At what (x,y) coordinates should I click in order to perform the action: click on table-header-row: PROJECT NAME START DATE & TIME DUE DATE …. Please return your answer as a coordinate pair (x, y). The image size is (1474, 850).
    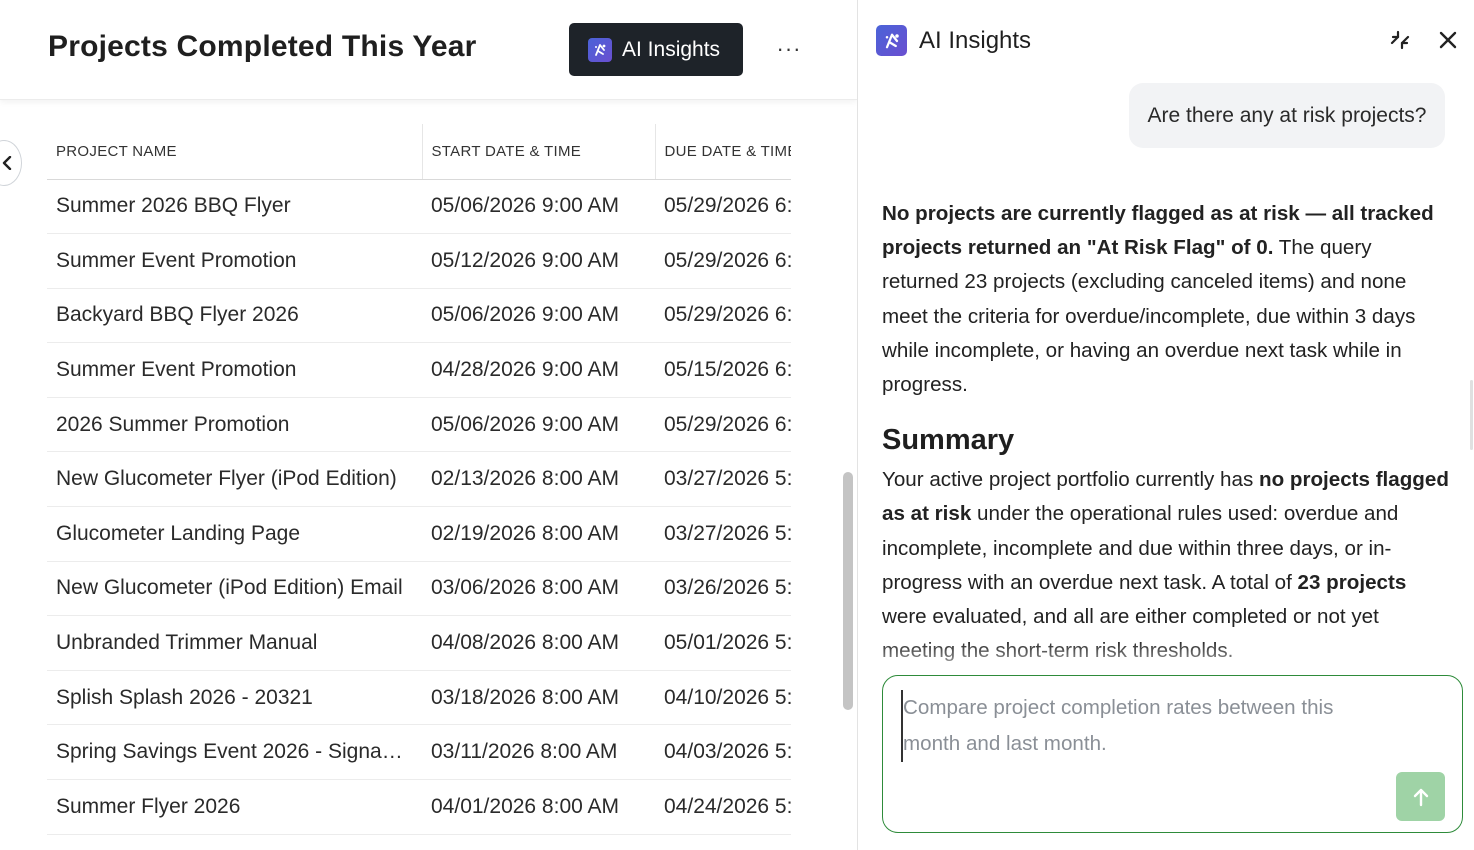
    Looking at the image, I should click on (419, 152).